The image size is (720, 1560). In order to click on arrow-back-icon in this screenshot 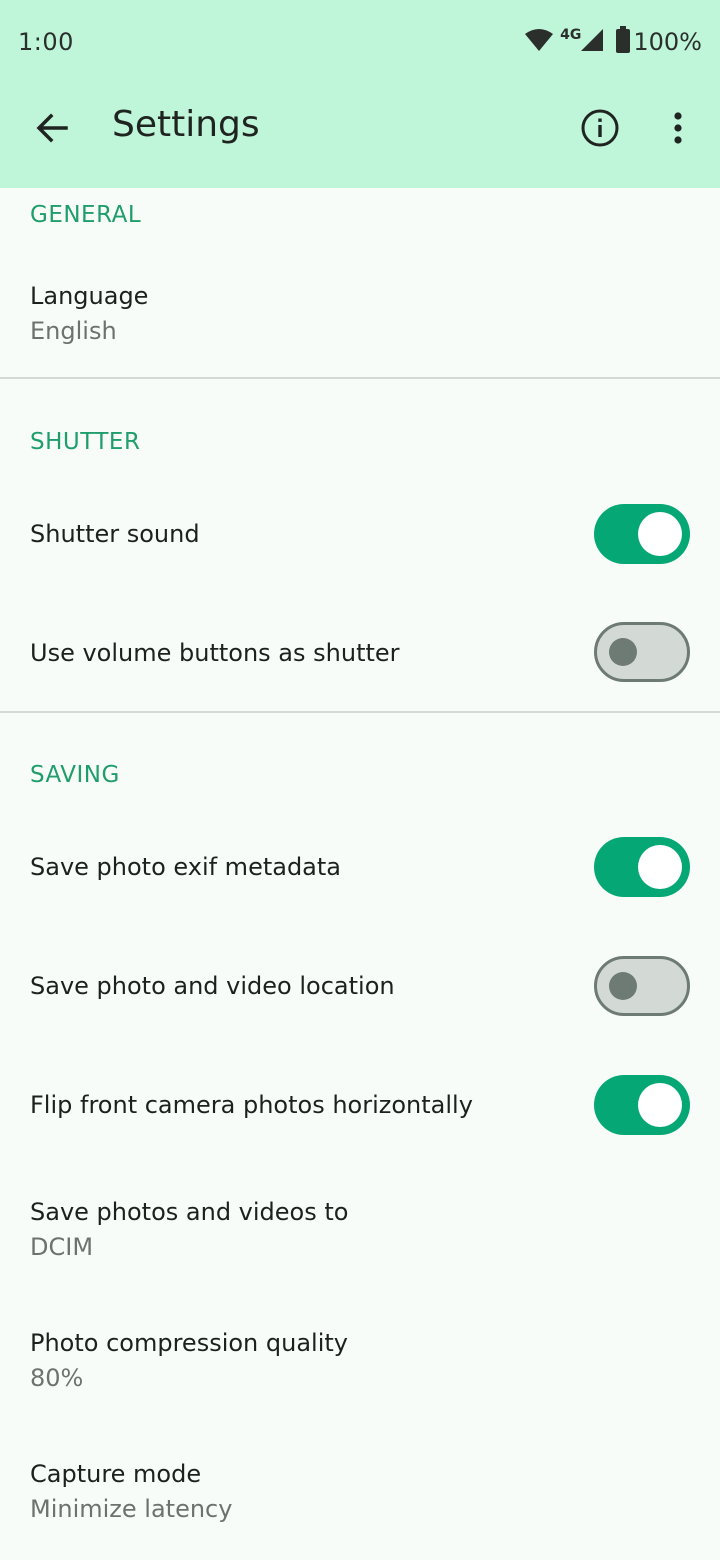, I will do `click(52, 130)`.